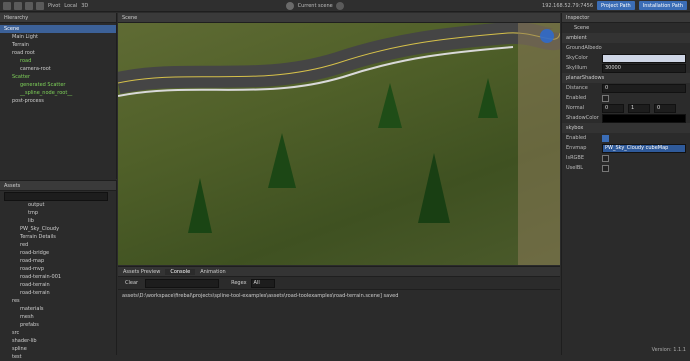  Describe the element at coordinates (131, 283) in the screenshot. I see `clear-button: Clear` at that location.